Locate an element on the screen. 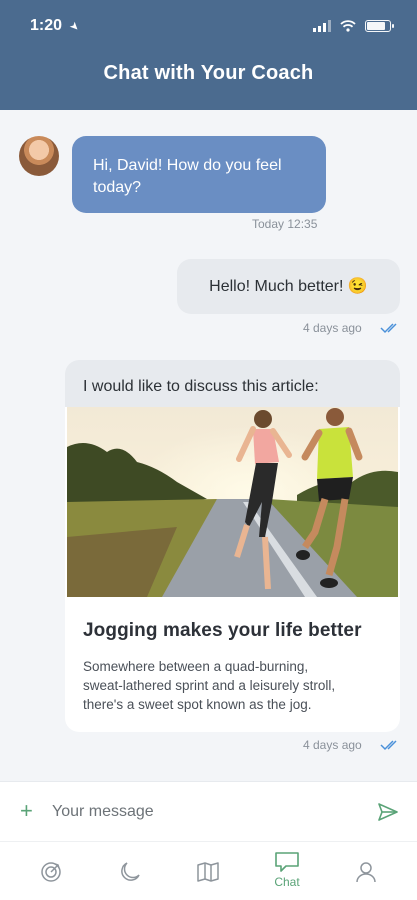 This screenshot has width=417, height=900. send-icon is located at coordinates (388, 812).